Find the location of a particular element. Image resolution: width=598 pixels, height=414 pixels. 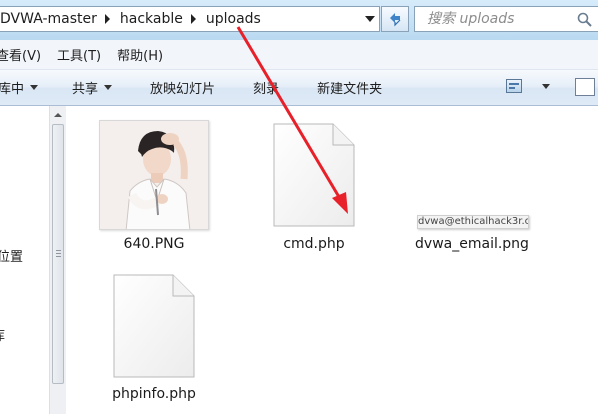

file-item: cmd.php is located at coordinates (314, 188).